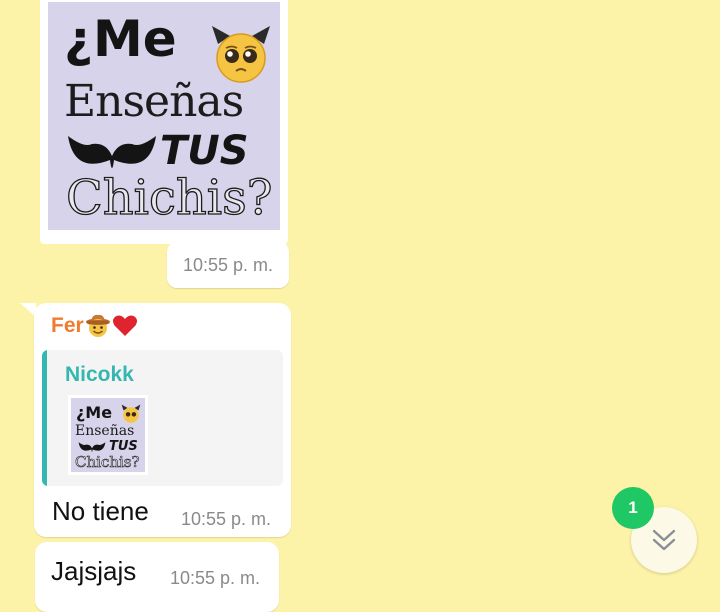 The image size is (720, 612). I want to click on unread-count-badge: 1, so click(633, 508).